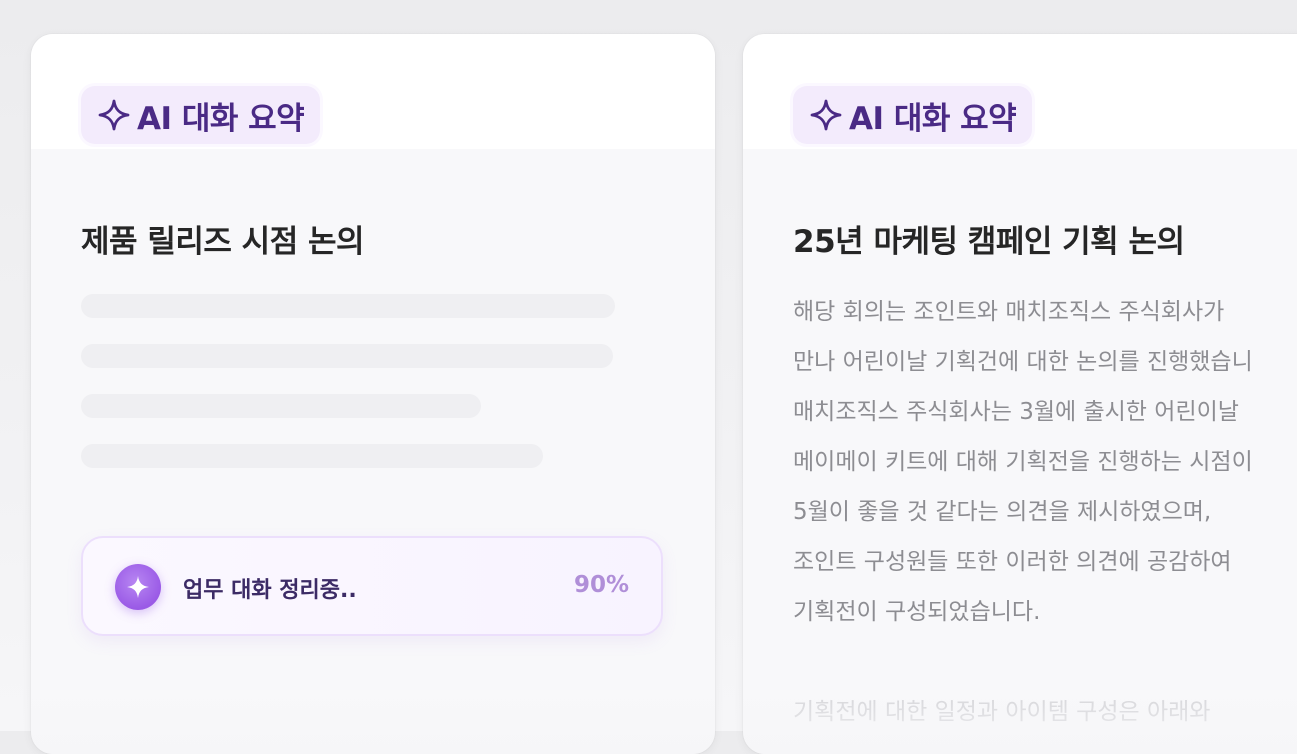 The image size is (1297, 754). What do you see at coordinates (372, 586) in the screenshot?
I see `summary-progress-indicator: 업무 대화 정리중.. 90%` at bounding box center [372, 586].